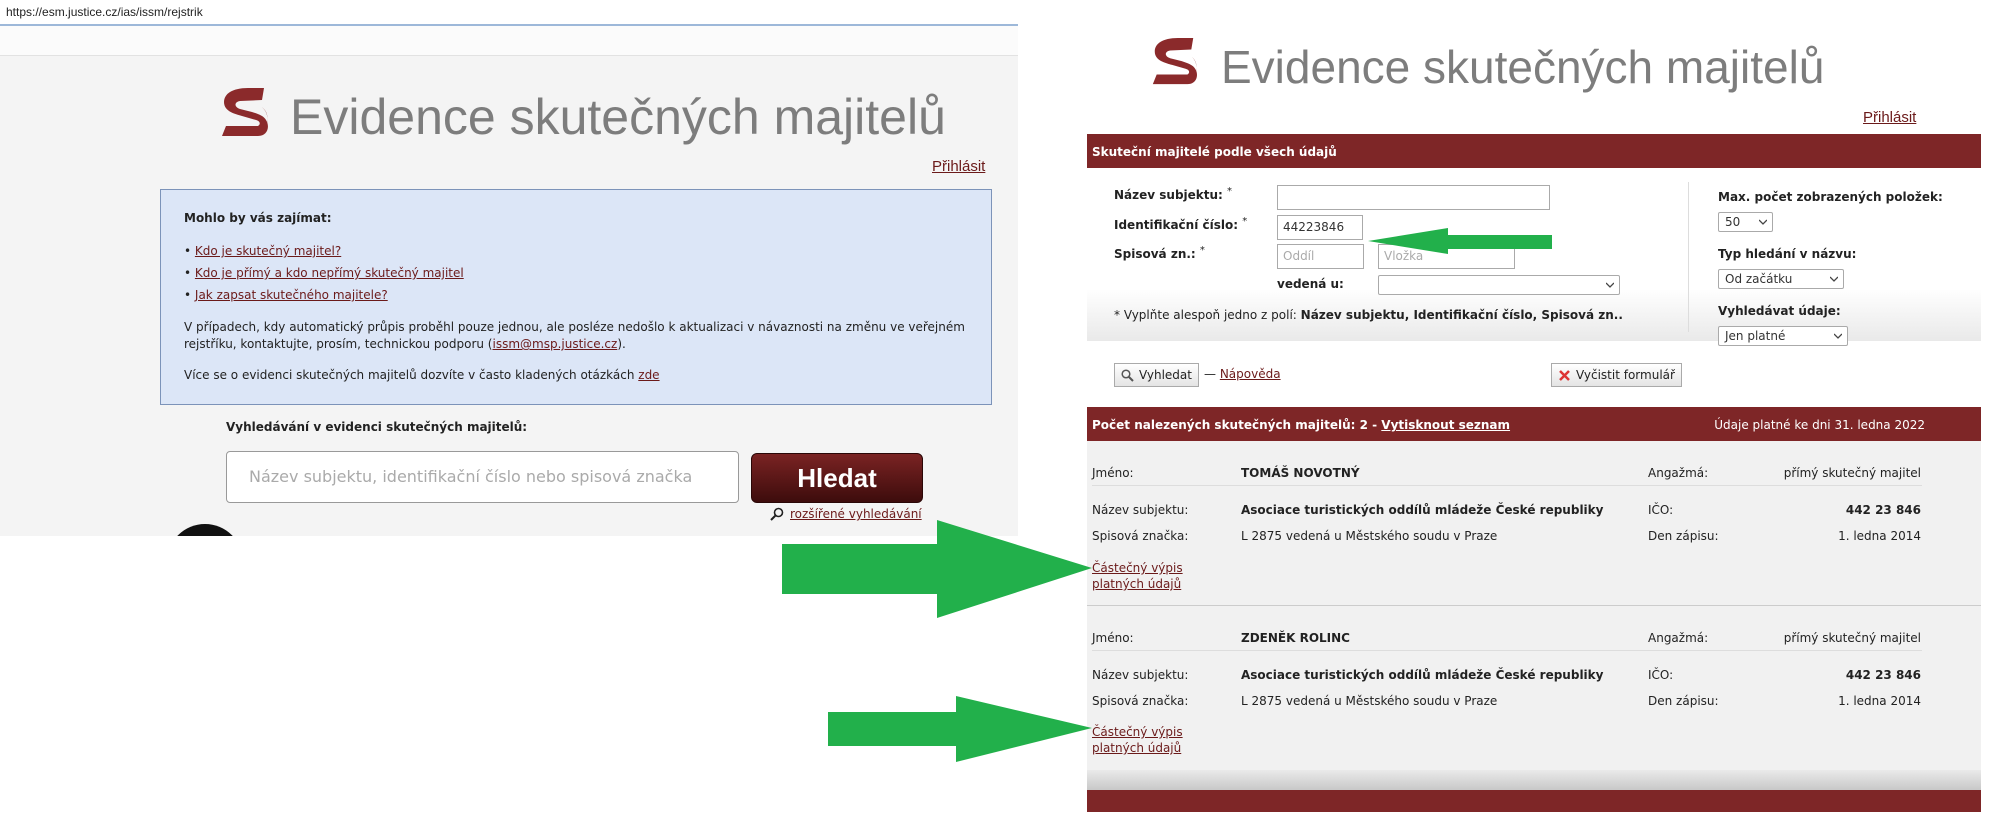  I want to click on help-link: Nápověda, so click(1250, 374).